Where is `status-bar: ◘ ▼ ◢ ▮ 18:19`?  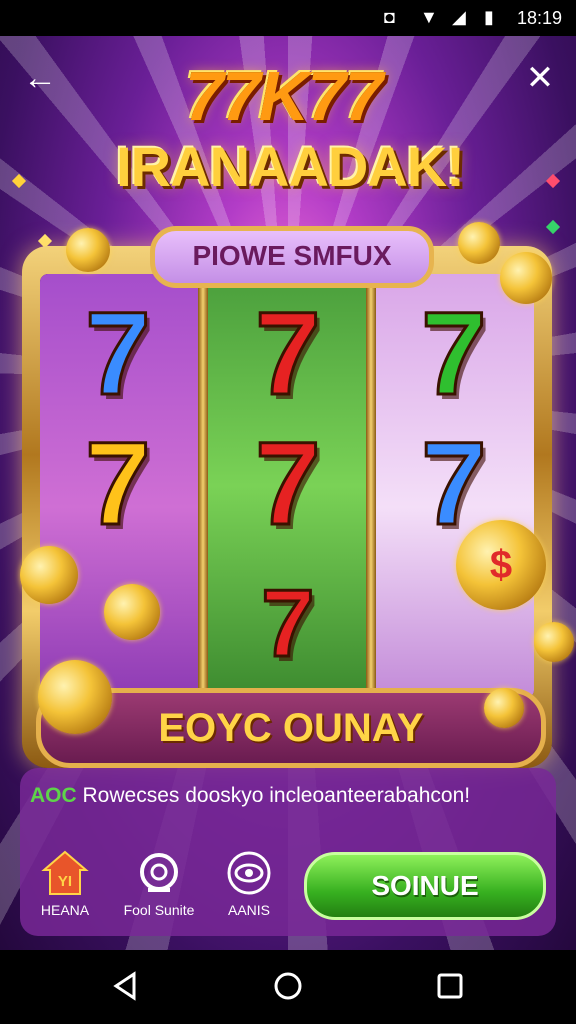 status-bar: ◘ ▼ ◢ ▮ 18:19 is located at coordinates (288, 18).